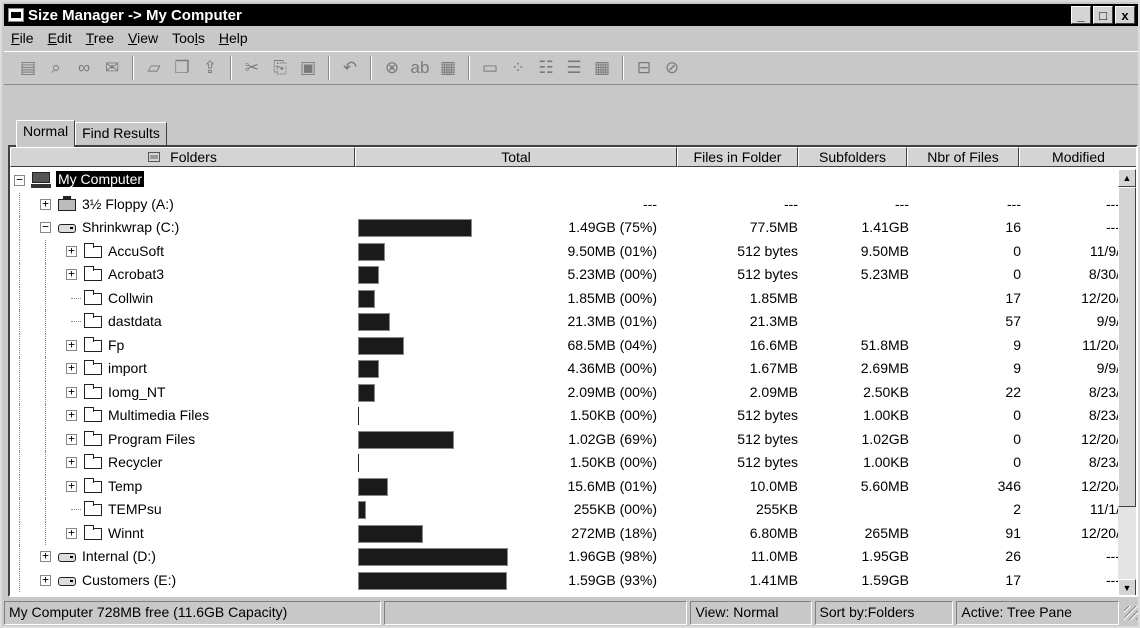 This screenshot has width=1140, height=628. What do you see at coordinates (112, 68) in the screenshot?
I see `envelope-icon: ✉` at bounding box center [112, 68].